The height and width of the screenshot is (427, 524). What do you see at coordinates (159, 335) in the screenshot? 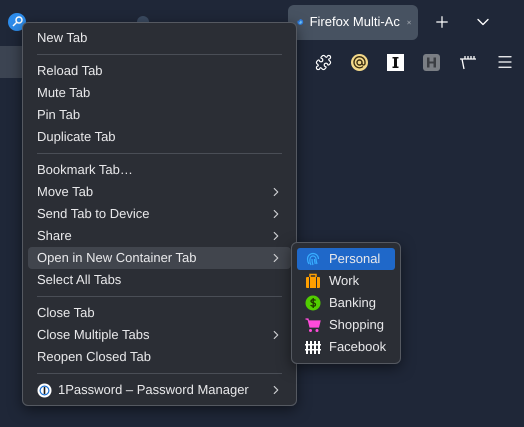
I see `menu-item: Close Multiple Tabs` at bounding box center [159, 335].